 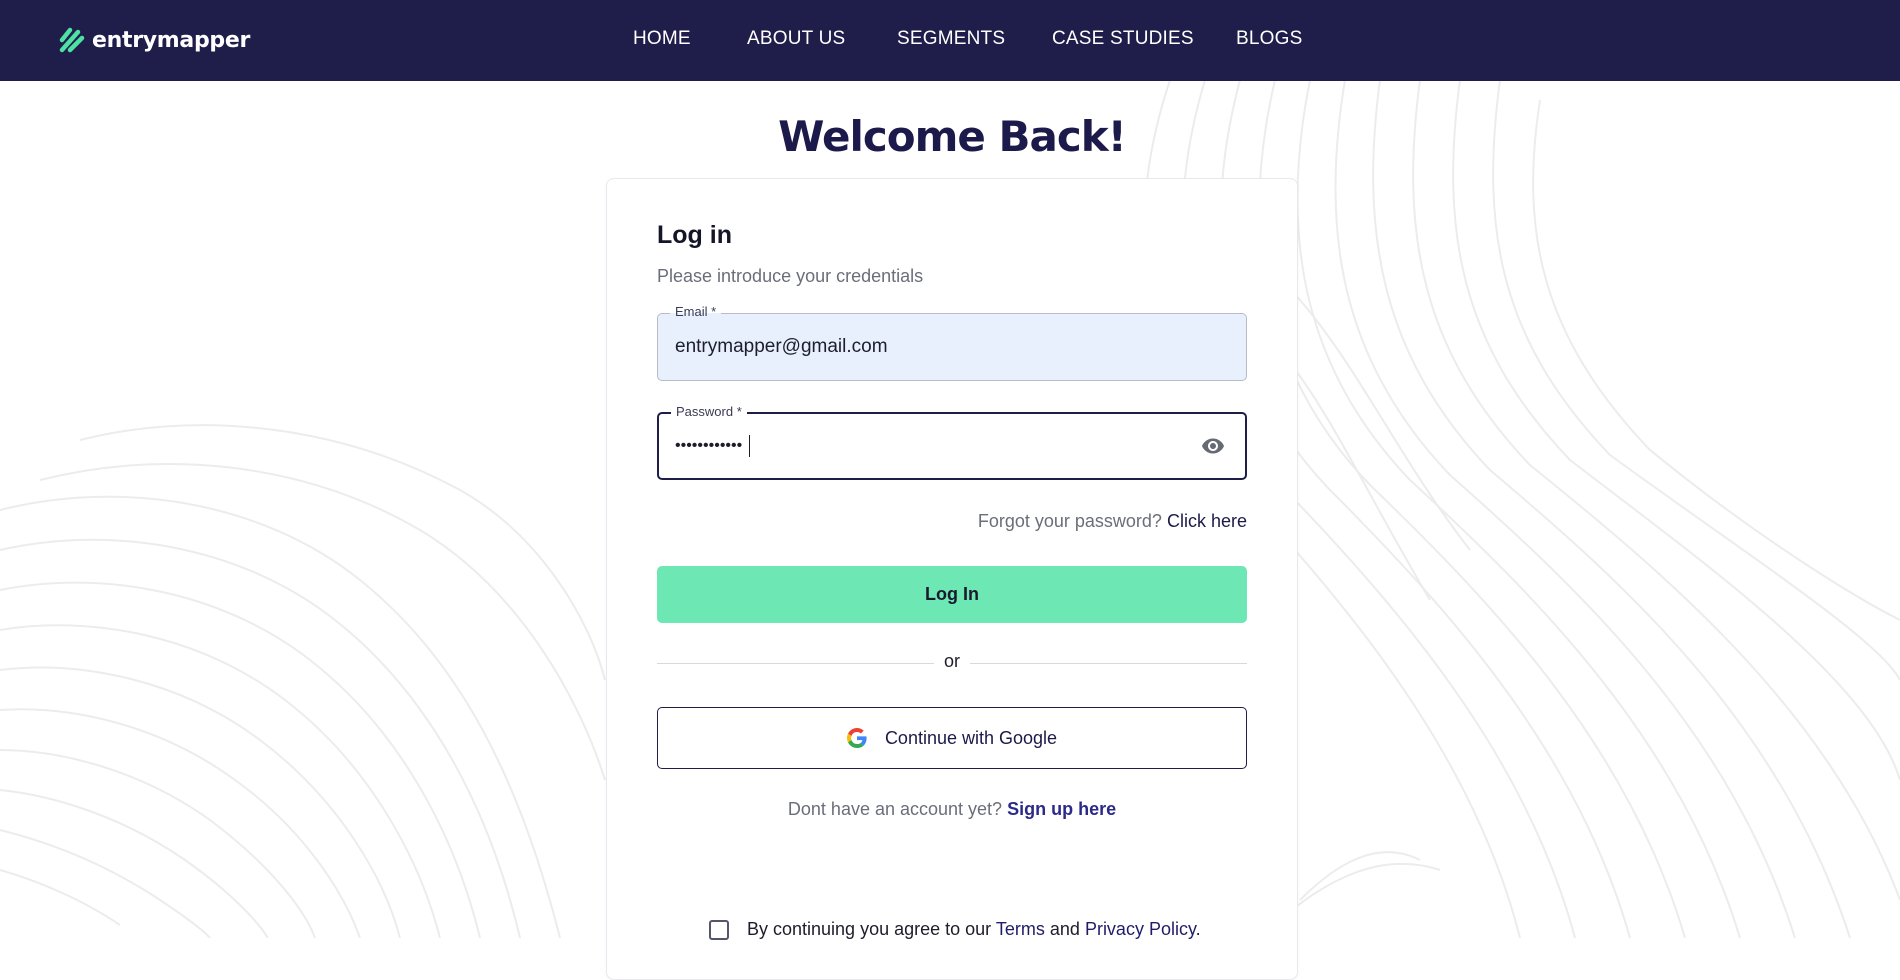 I want to click on nav-segments: SEGMENTS, so click(x=951, y=39).